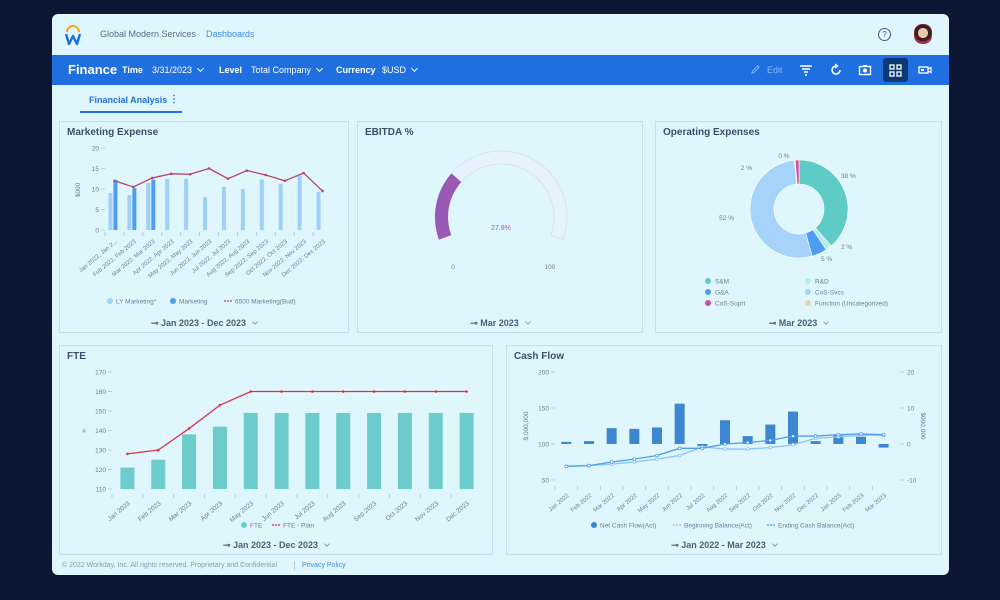 The image size is (1000, 600). What do you see at coordinates (128, 100) in the screenshot?
I see `tab-financial-analysis: Financial Analysis` at bounding box center [128, 100].